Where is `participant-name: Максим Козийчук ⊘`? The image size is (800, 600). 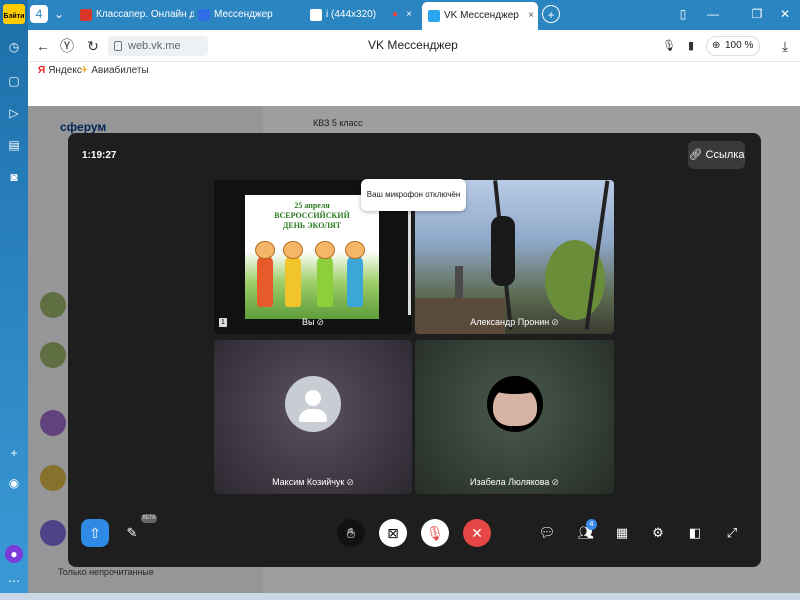 participant-name: Максим Козийчук ⊘ is located at coordinates (313, 482).